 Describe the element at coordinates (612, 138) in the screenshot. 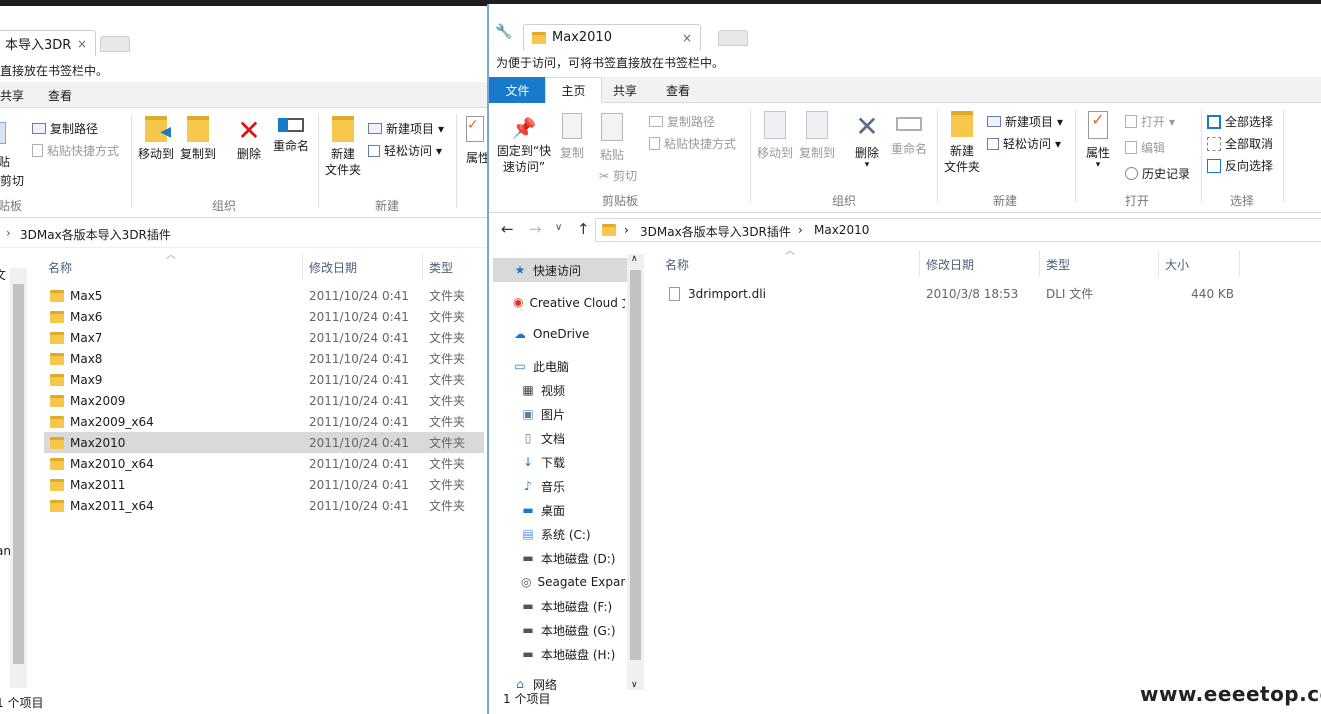

I see `paste-button: 粘贴` at that location.